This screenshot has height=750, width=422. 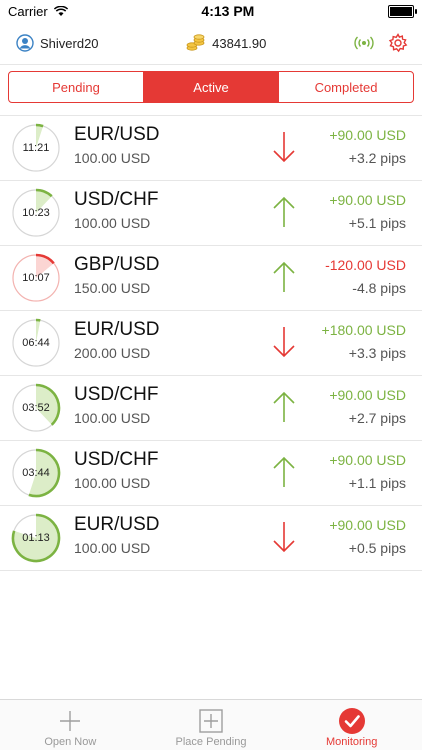 I want to click on position-timer: 03:52, so click(x=36, y=408).